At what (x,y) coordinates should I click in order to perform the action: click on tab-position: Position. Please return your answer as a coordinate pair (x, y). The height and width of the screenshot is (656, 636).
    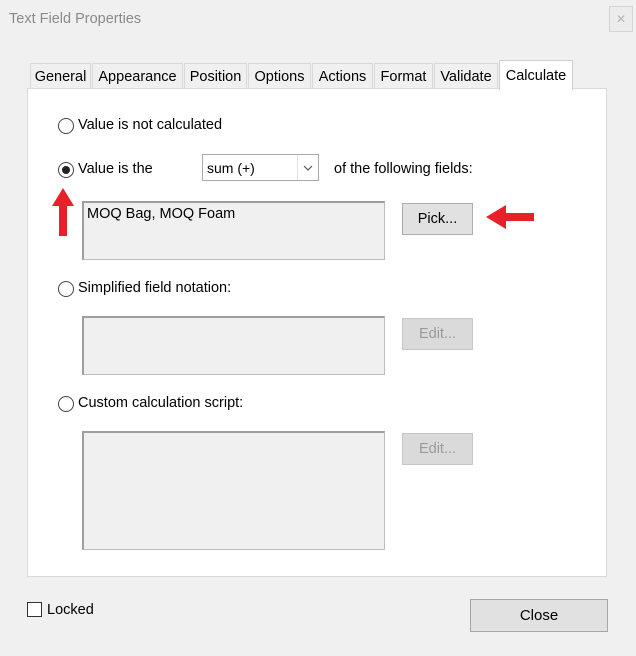
    Looking at the image, I should click on (215, 76).